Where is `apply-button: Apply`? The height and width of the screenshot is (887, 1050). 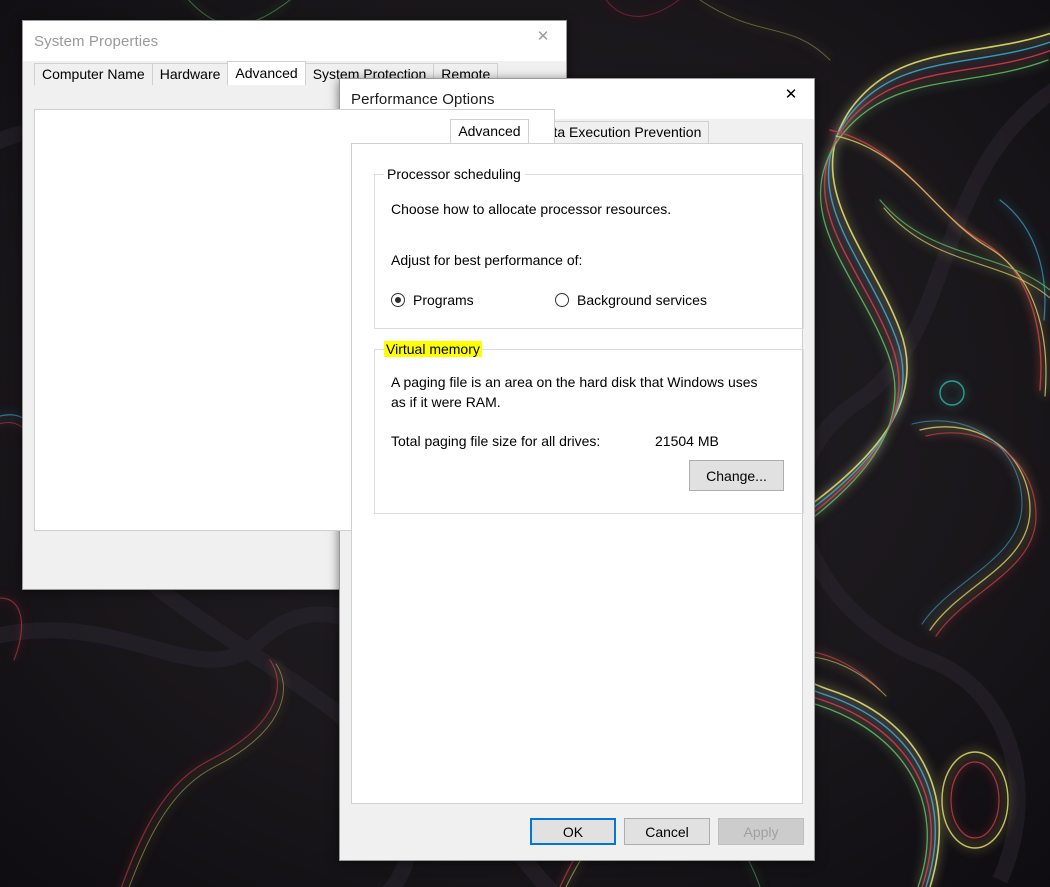
apply-button: Apply is located at coordinates (761, 831).